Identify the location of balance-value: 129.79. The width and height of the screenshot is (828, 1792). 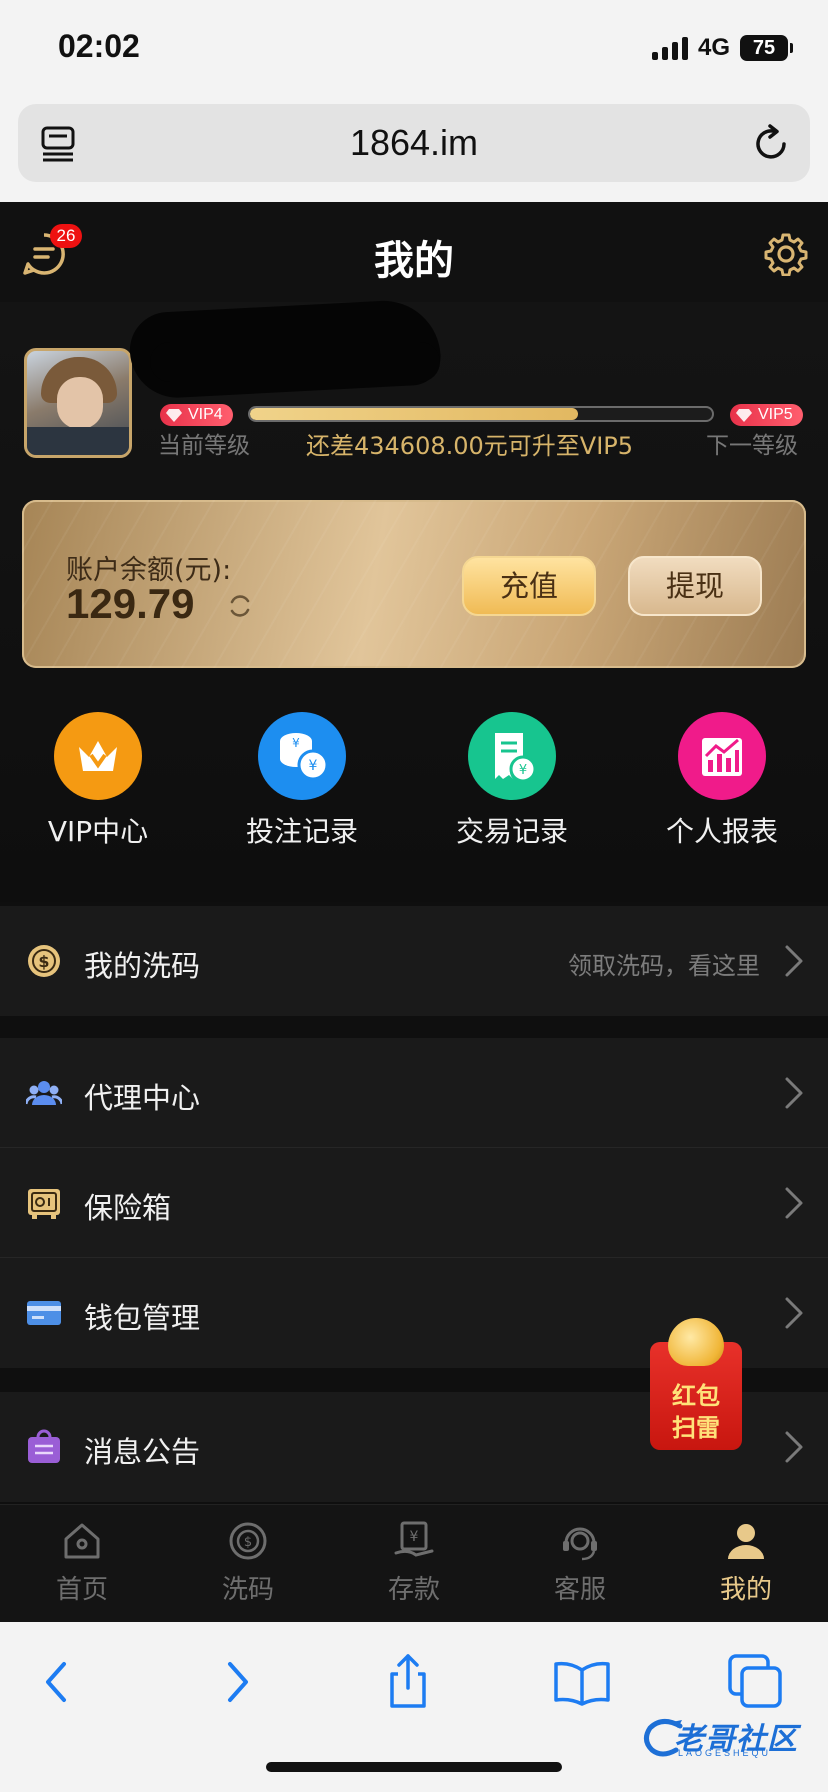
(130, 603).